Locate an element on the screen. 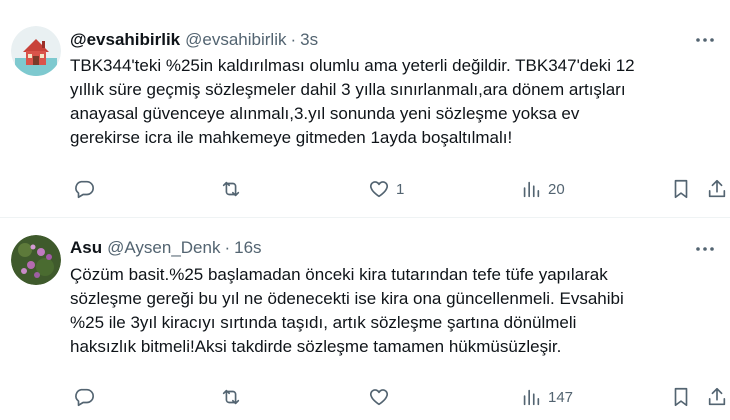 This screenshot has width=730, height=420. views-count: 20 is located at coordinates (556, 189).